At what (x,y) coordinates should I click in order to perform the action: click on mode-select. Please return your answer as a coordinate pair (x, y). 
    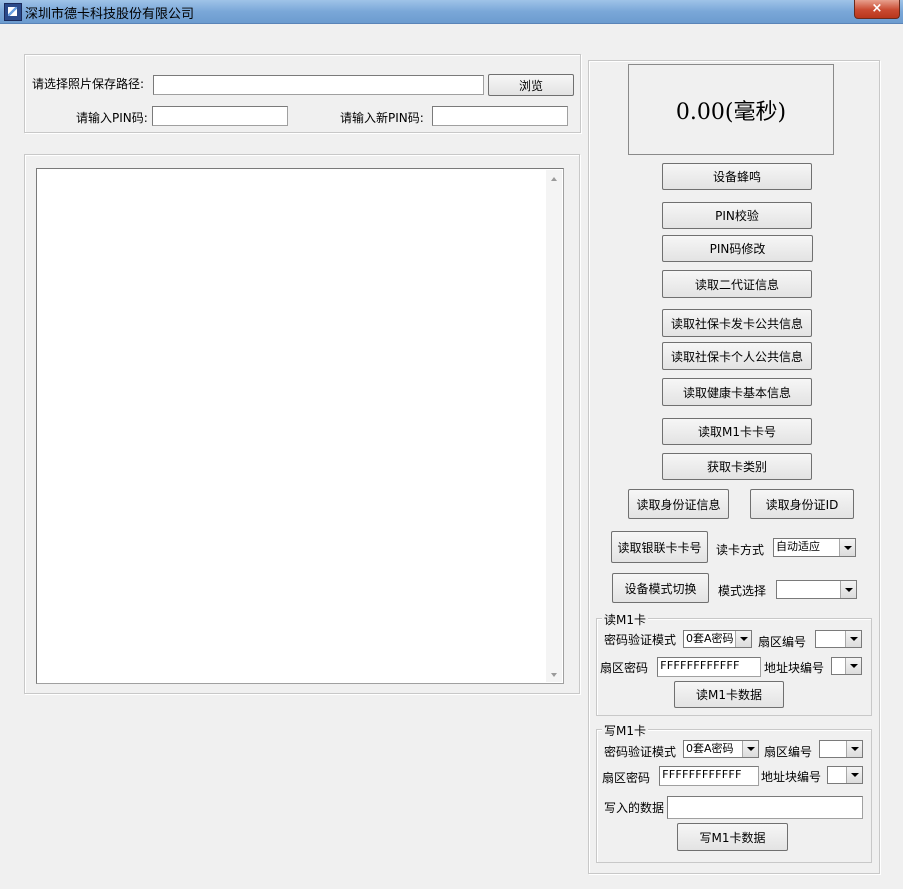
    Looking at the image, I should click on (816, 589).